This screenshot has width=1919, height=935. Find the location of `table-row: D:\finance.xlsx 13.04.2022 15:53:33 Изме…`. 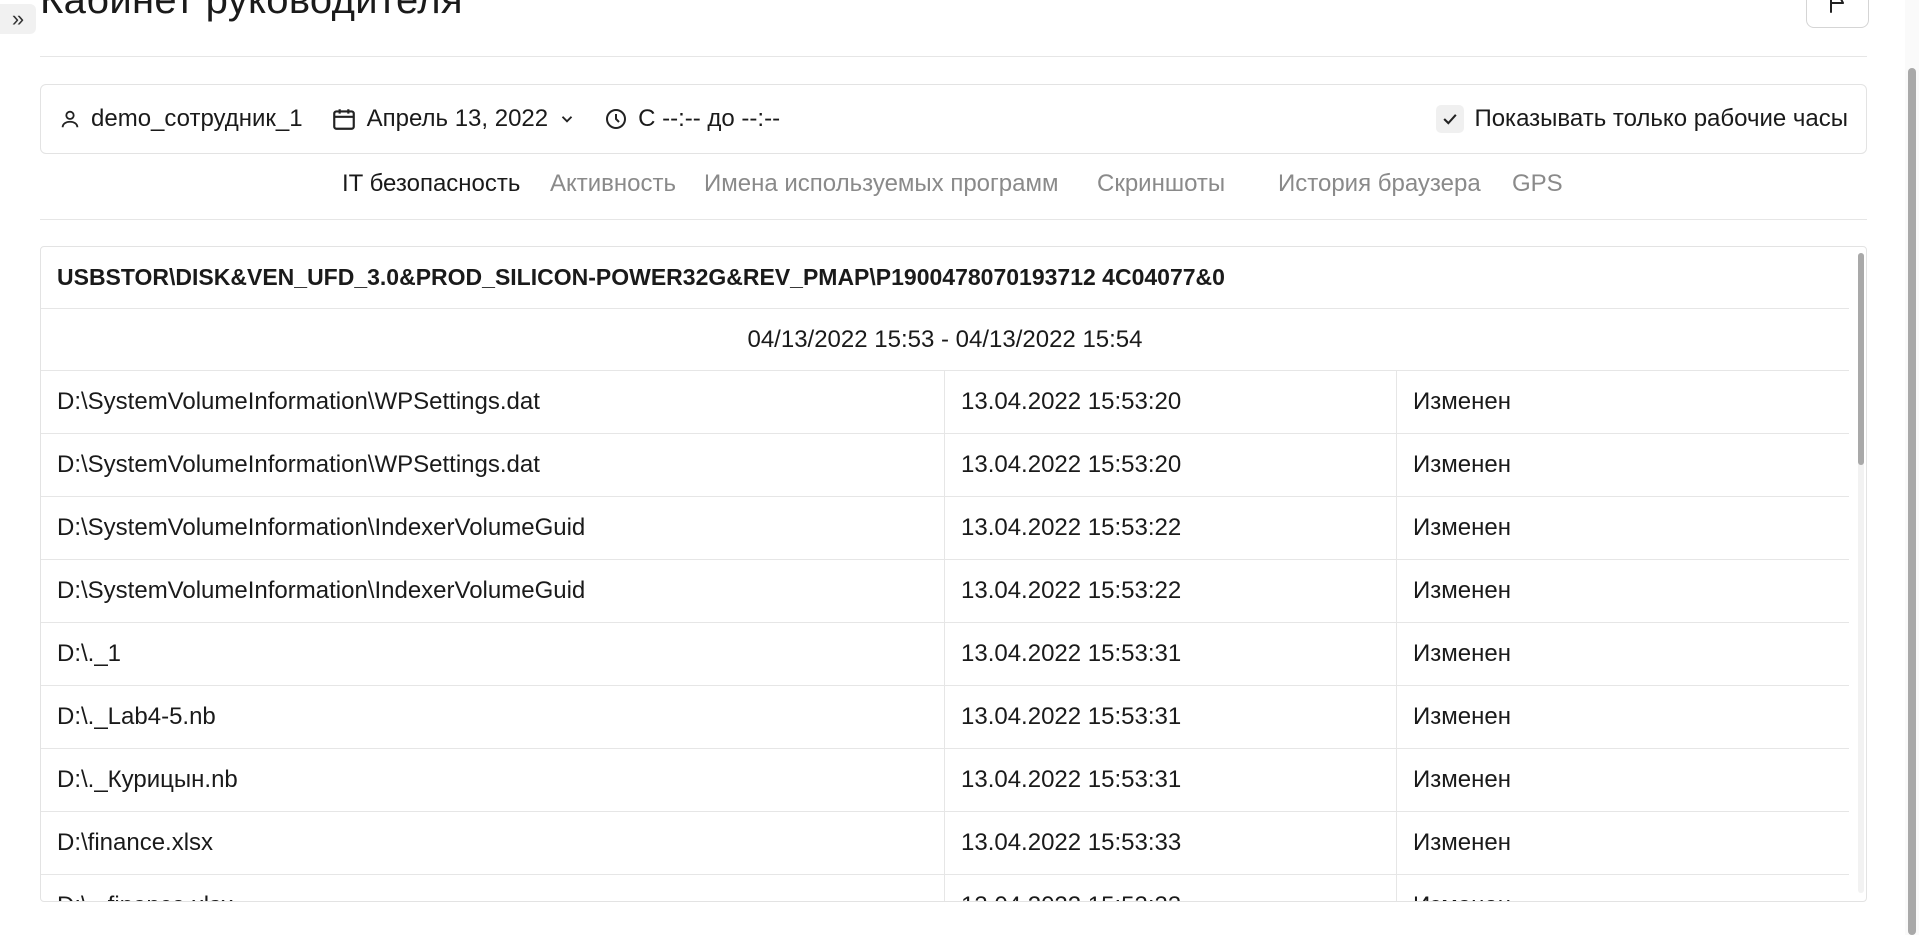

table-row: D:\finance.xlsx 13.04.2022 15:53:33 Изме… is located at coordinates (945, 843).